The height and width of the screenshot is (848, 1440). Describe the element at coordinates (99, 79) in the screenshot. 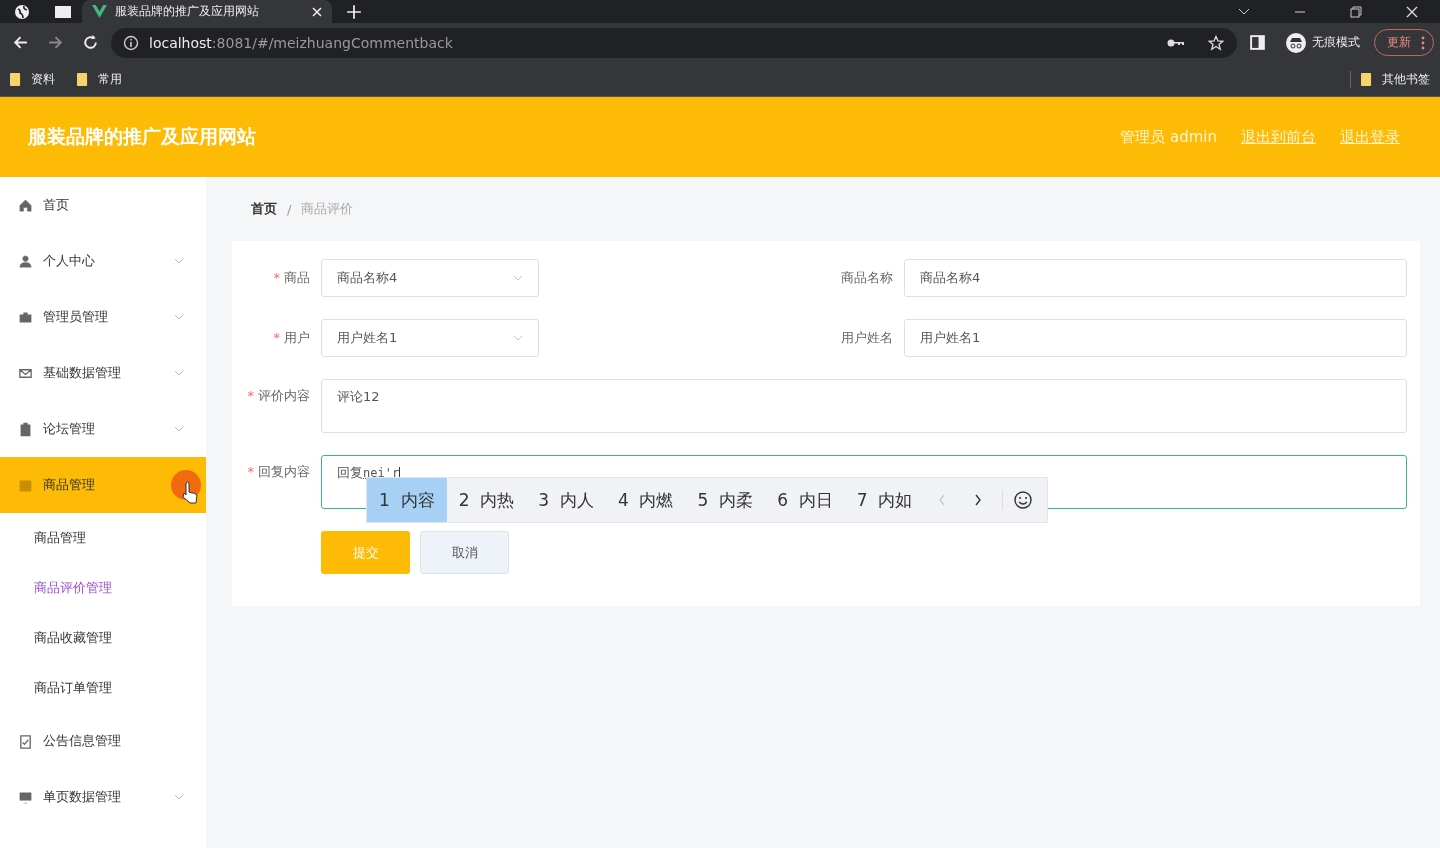

I see `bookmark-folder: 常用` at that location.